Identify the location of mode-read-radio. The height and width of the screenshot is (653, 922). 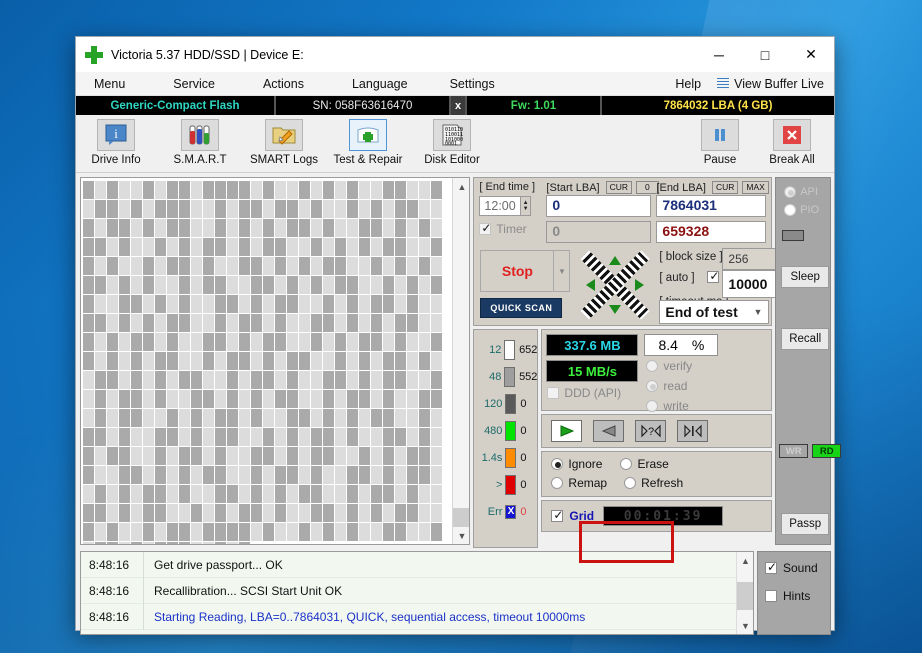
(652, 386).